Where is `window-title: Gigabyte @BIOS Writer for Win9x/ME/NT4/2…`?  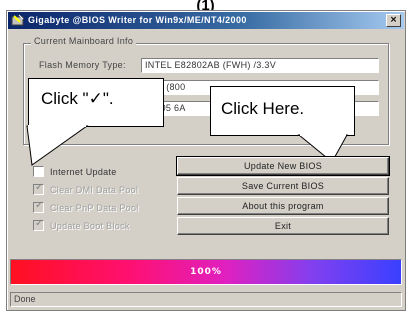
window-title: Gigabyte @BIOS Writer for Win9x/ME/NT4/2… is located at coordinates (137, 20).